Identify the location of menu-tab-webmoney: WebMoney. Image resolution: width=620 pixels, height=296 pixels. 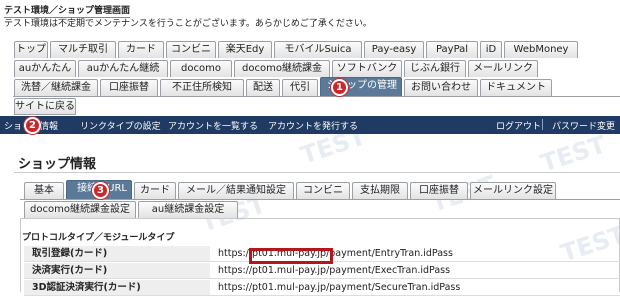
(541, 49).